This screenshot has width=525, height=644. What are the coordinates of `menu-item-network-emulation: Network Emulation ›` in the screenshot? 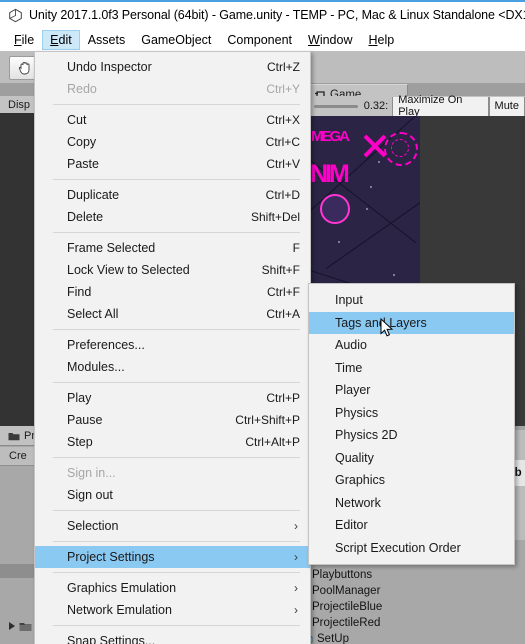 It's located at (172, 610).